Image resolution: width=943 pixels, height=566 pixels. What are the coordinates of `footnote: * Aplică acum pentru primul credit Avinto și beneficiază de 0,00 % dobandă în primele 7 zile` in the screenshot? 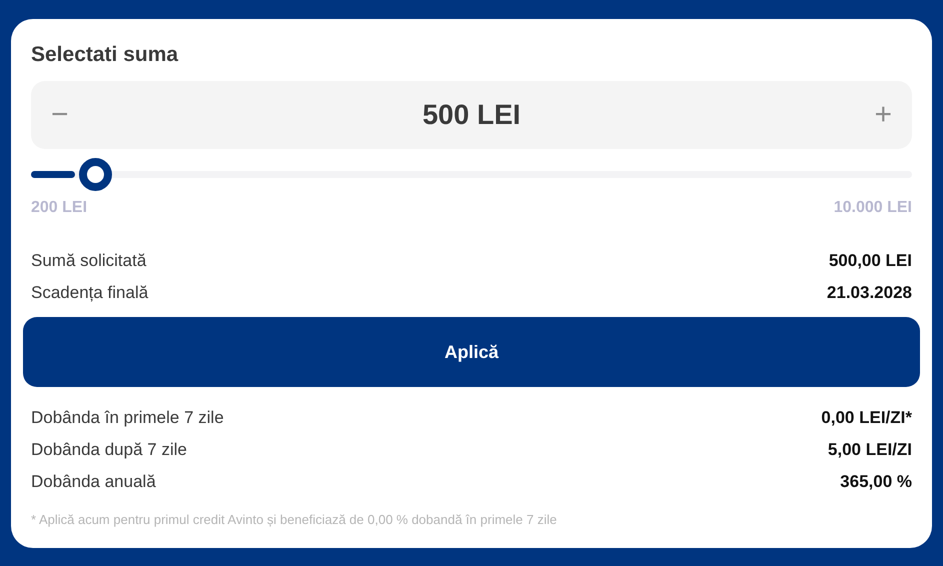 It's located at (294, 519).